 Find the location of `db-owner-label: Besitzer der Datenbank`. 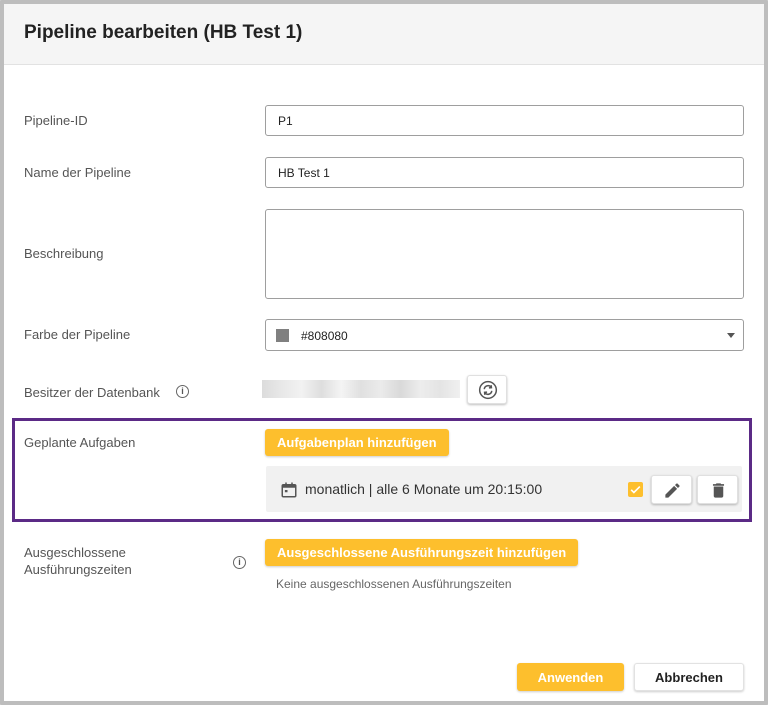

db-owner-label: Besitzer der Datenbank is located at coordinates (92, 392).